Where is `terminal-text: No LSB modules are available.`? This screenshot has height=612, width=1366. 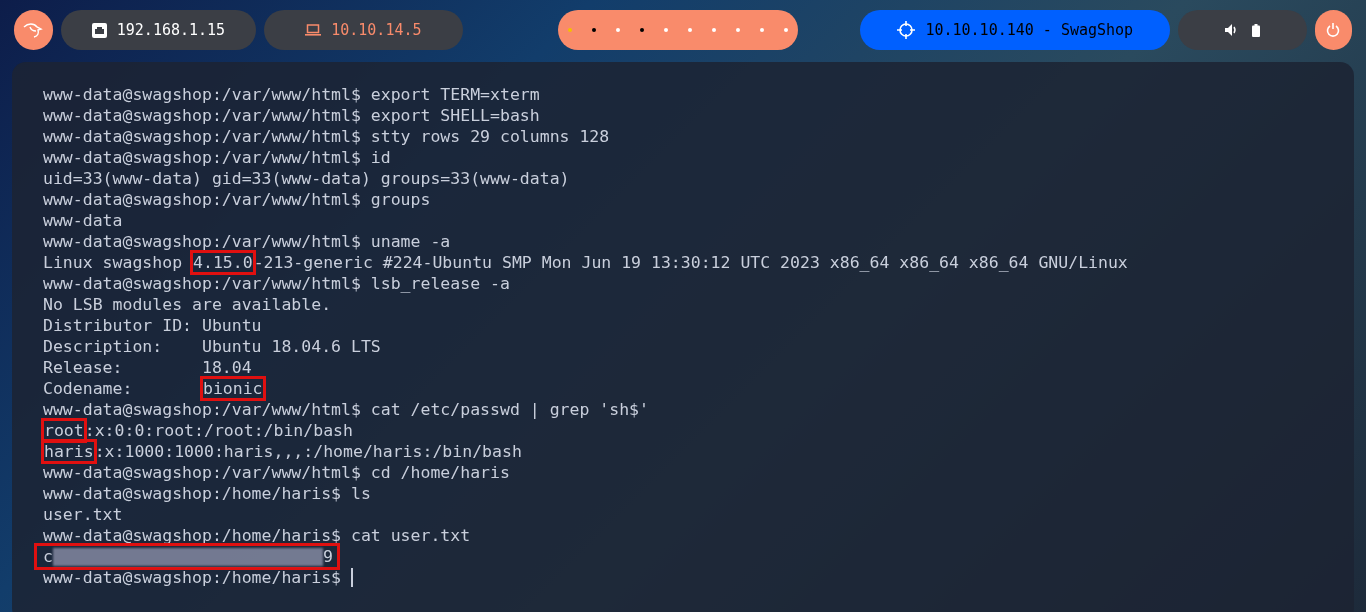 terminal-text: No LSB modules are available. is located at coordinates (187, 304).